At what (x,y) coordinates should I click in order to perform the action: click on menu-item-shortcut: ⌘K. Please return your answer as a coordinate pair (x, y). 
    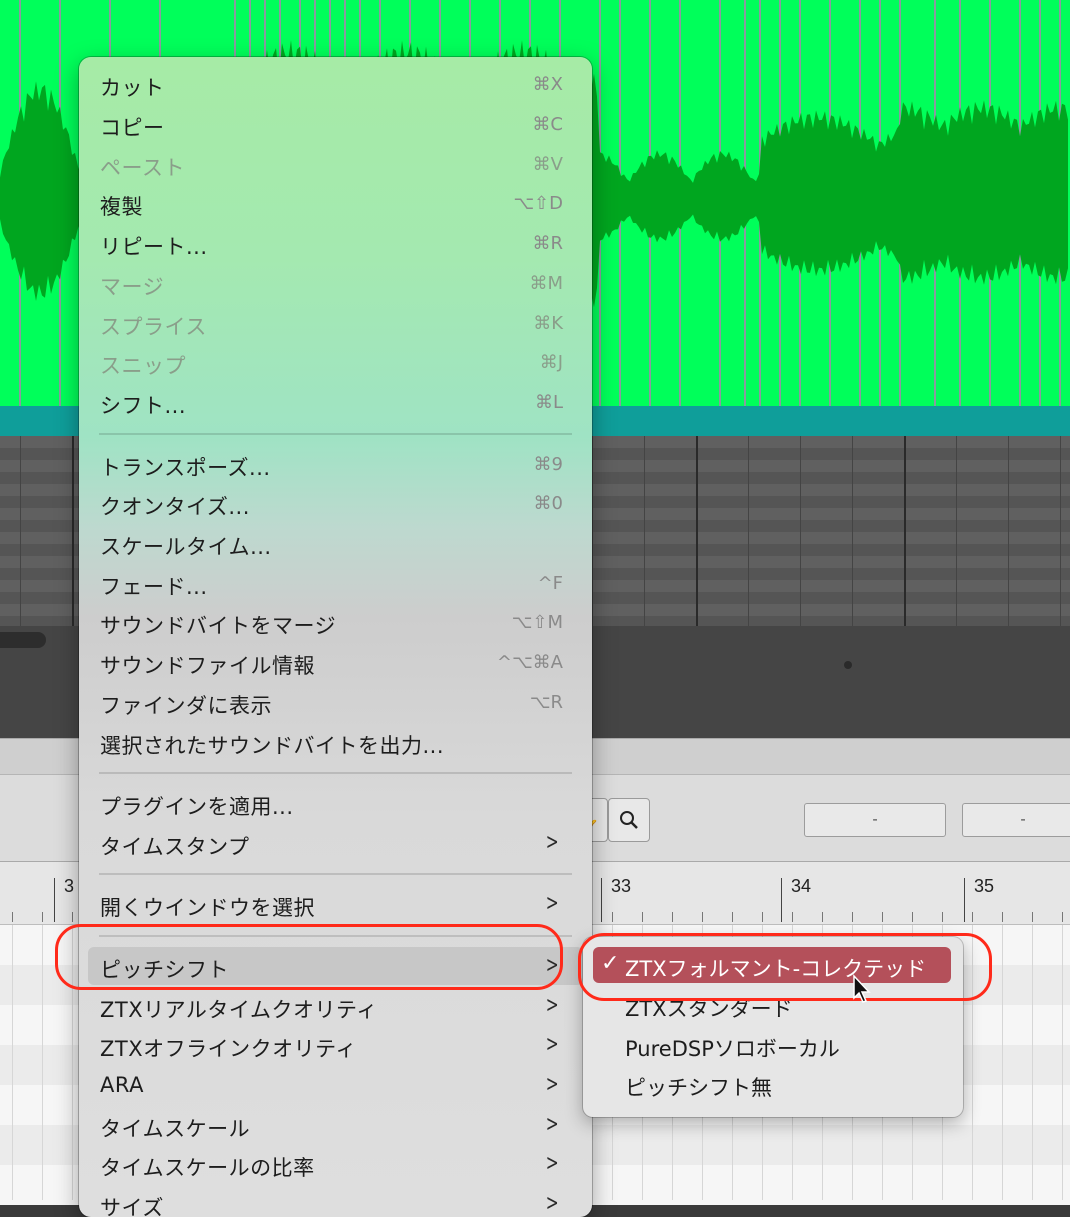
    Looking at the image, I should click on (548, 323).